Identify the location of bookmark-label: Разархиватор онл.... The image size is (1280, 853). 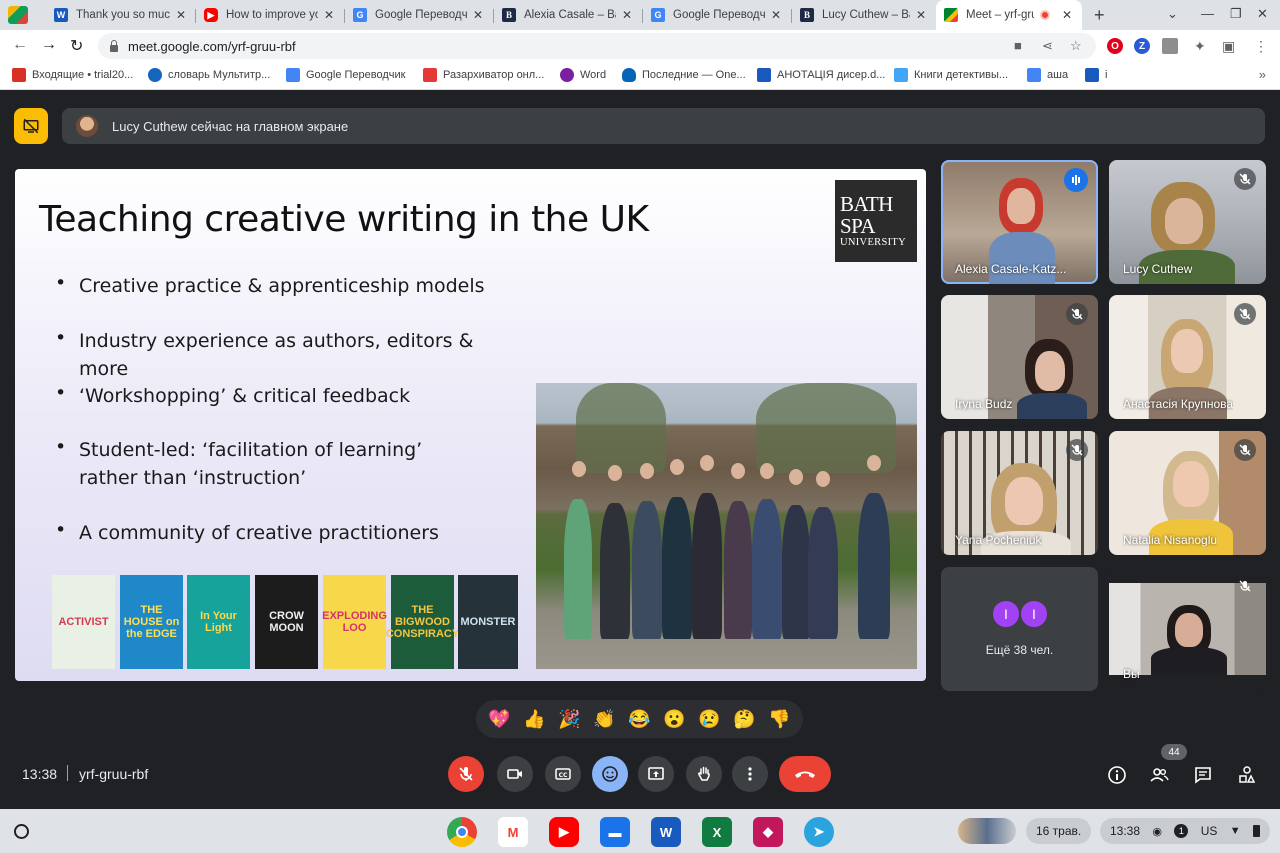
(494, 75).